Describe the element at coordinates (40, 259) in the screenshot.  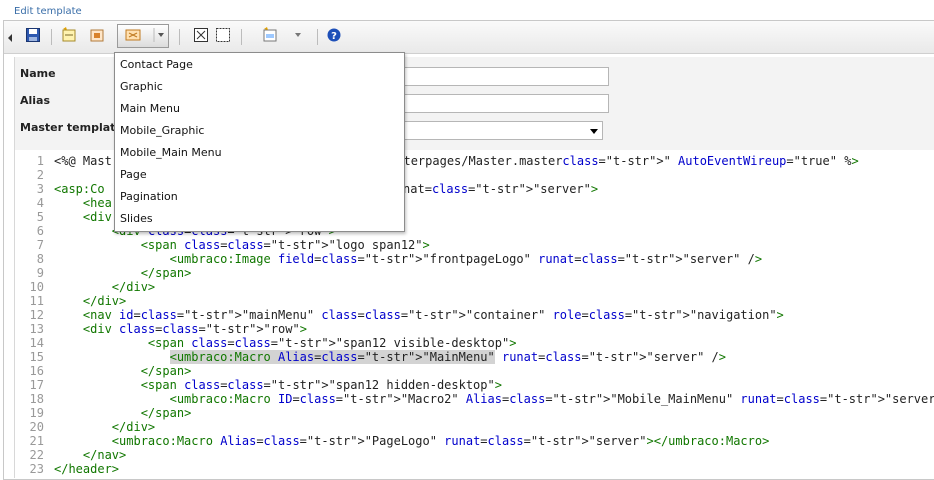
I see `line-number: 8` at that location.